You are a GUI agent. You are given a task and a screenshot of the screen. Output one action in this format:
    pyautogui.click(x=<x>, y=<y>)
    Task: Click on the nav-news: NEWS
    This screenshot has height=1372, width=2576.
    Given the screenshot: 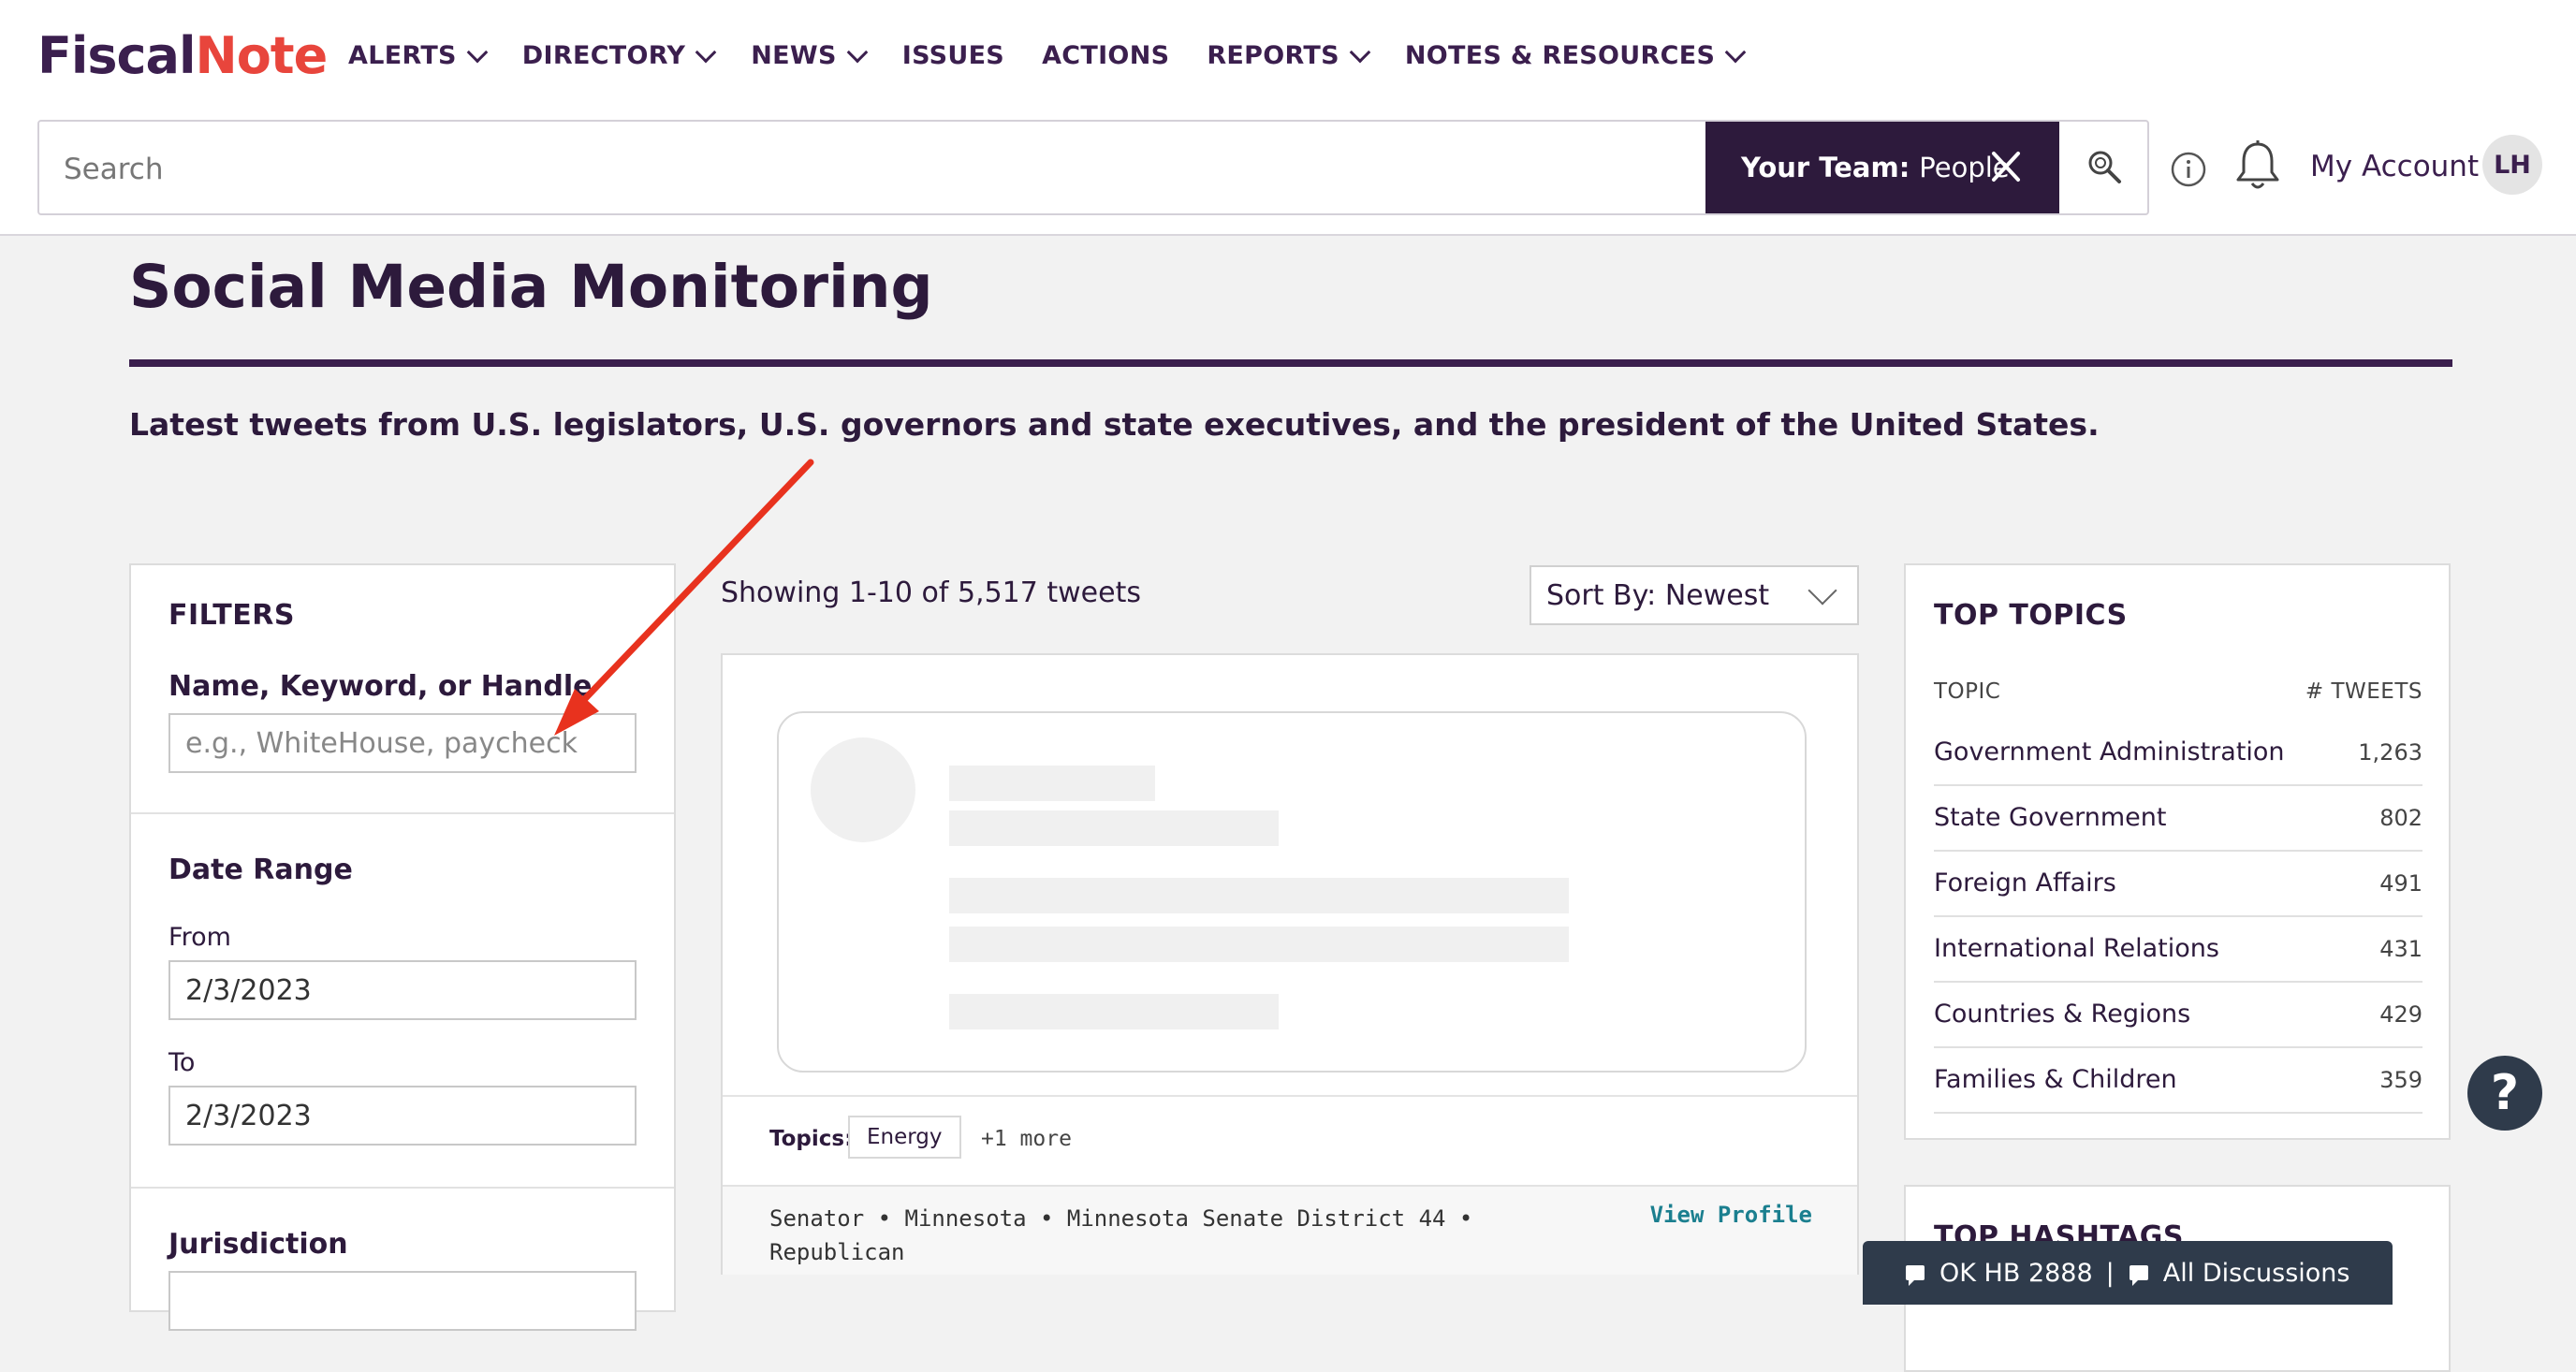 What is the action you would take?
    pyautogui.click(x=810, y=56)
    